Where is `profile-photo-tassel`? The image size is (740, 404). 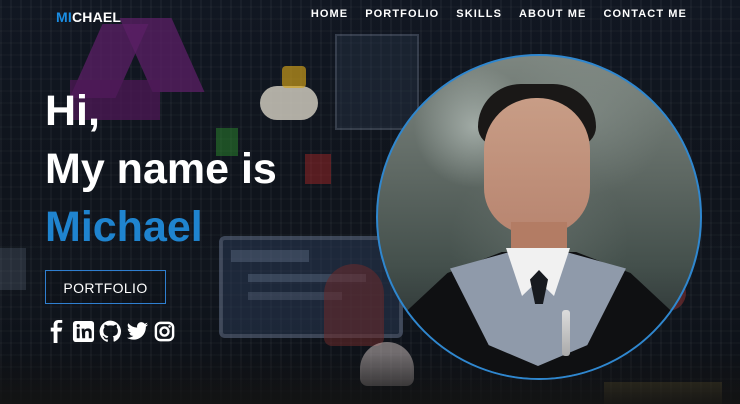
profile-photo-tassel is located at coordinates (566, 333).